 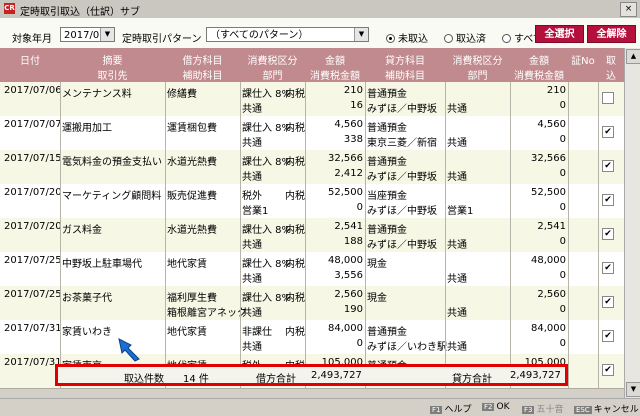 I want to click on f1-help: F1 ヘルプ, so click(x=451, y=408).